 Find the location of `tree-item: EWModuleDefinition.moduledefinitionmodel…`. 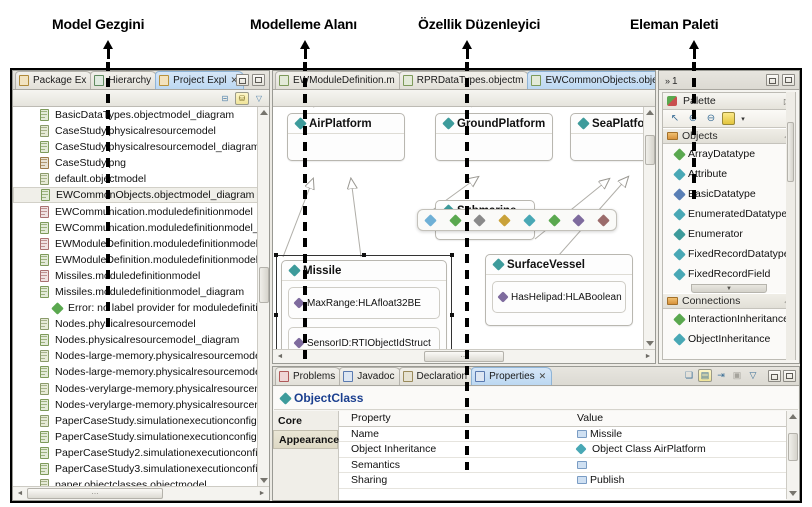

tree-item: EWModuleDefinition.moduledefinitionmodel… is located at coordinates (141, 260).